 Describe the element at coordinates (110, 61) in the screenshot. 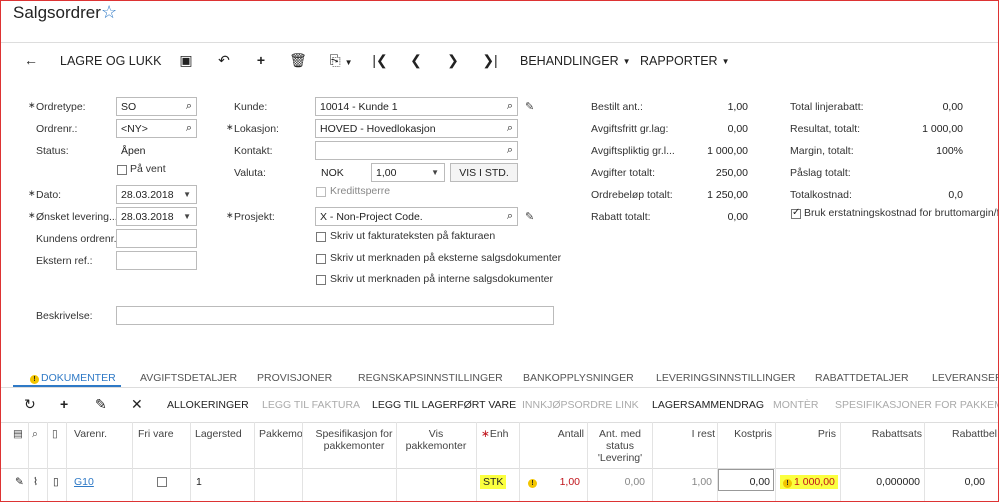

I see `save-close-button: LAGRE OG LUKK` at that location.